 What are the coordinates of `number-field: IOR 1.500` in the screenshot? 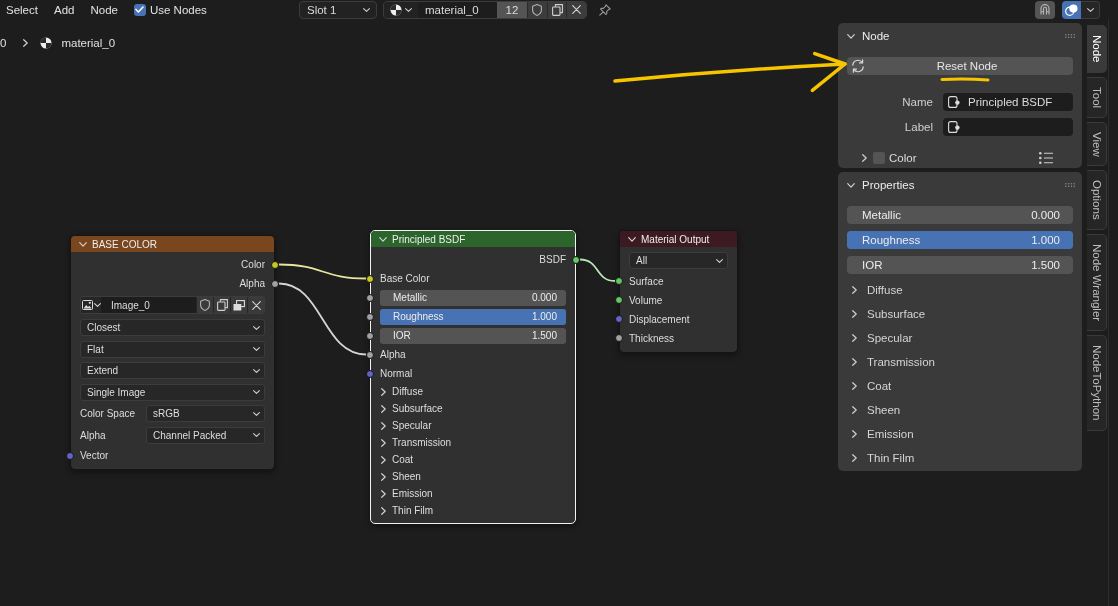 It's located at (960, 265).